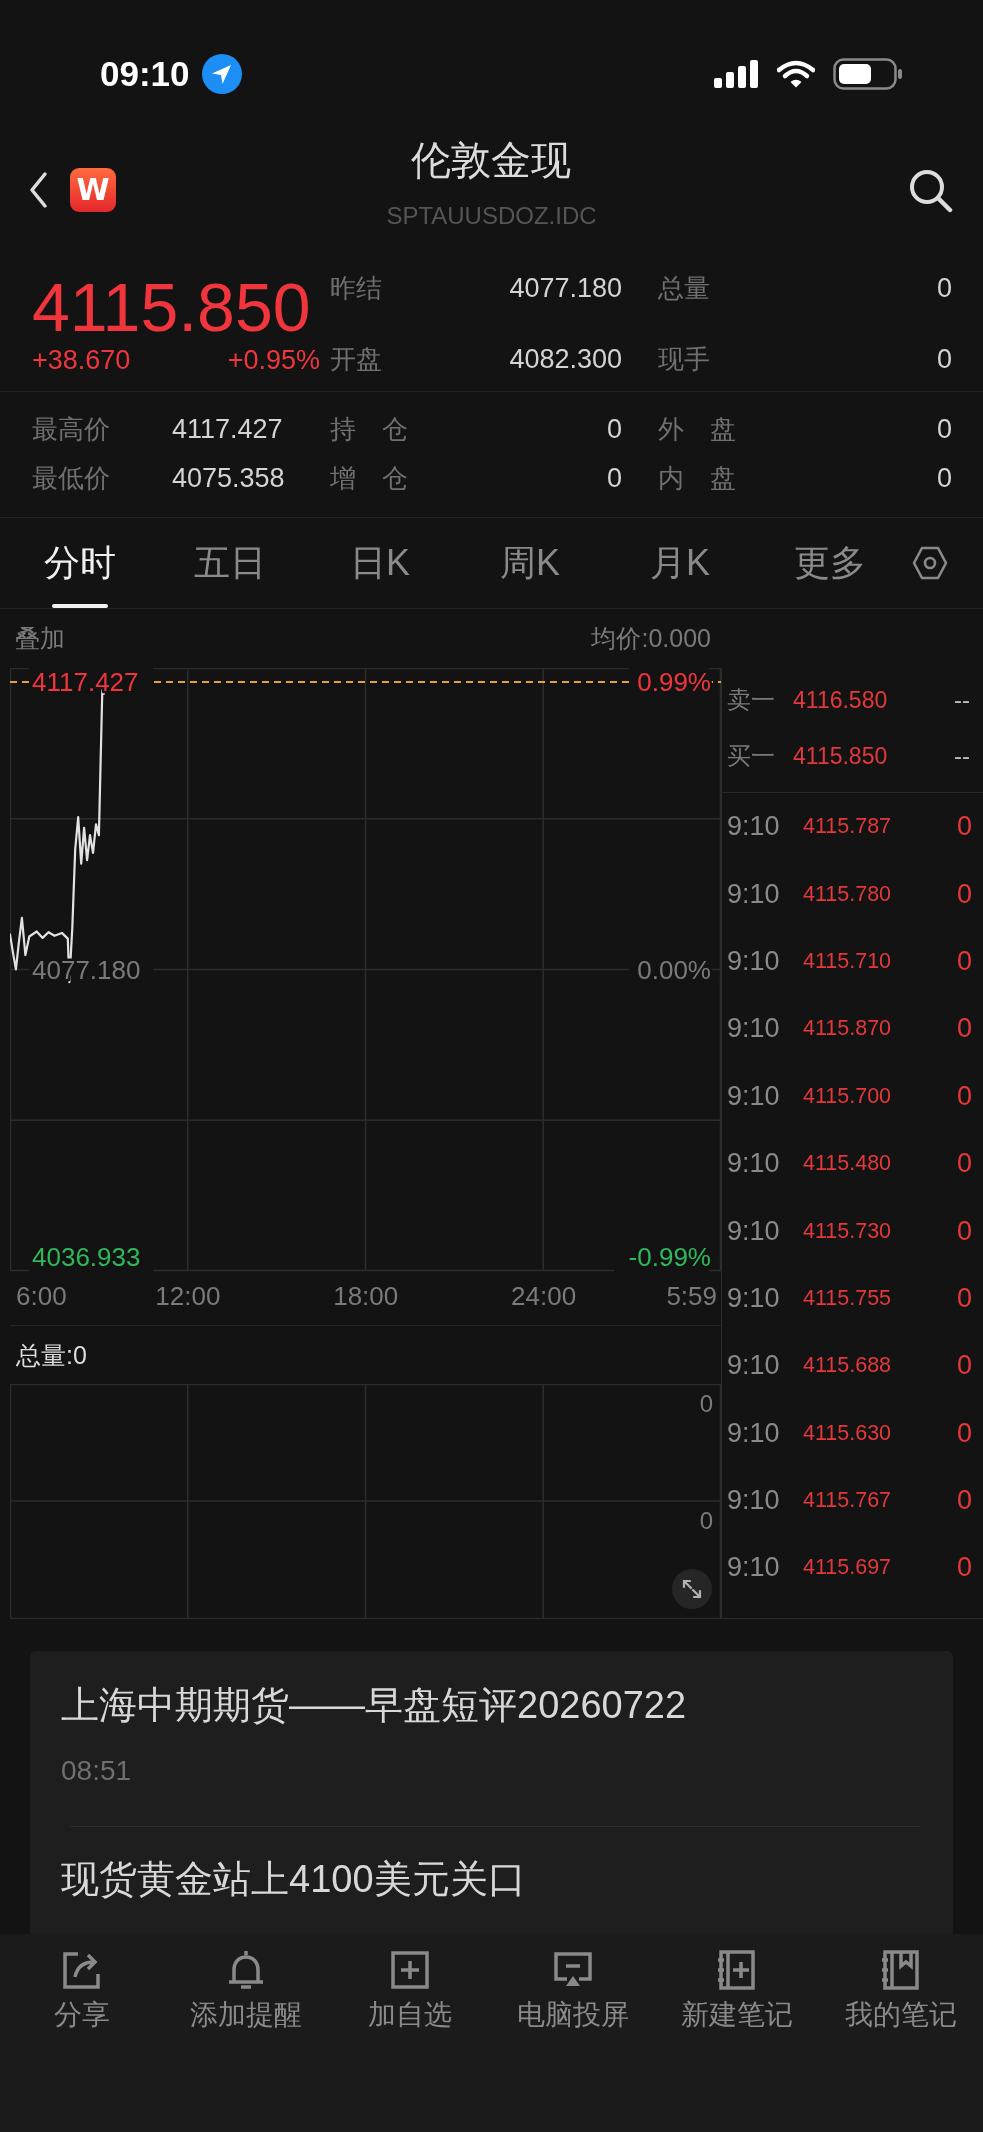 This screenshot has height=2132, width=983. What do you see at coordinates (228, 478) in the screenshot?
I see `stat-value: 4075.358` at bounding box center [228, 478].